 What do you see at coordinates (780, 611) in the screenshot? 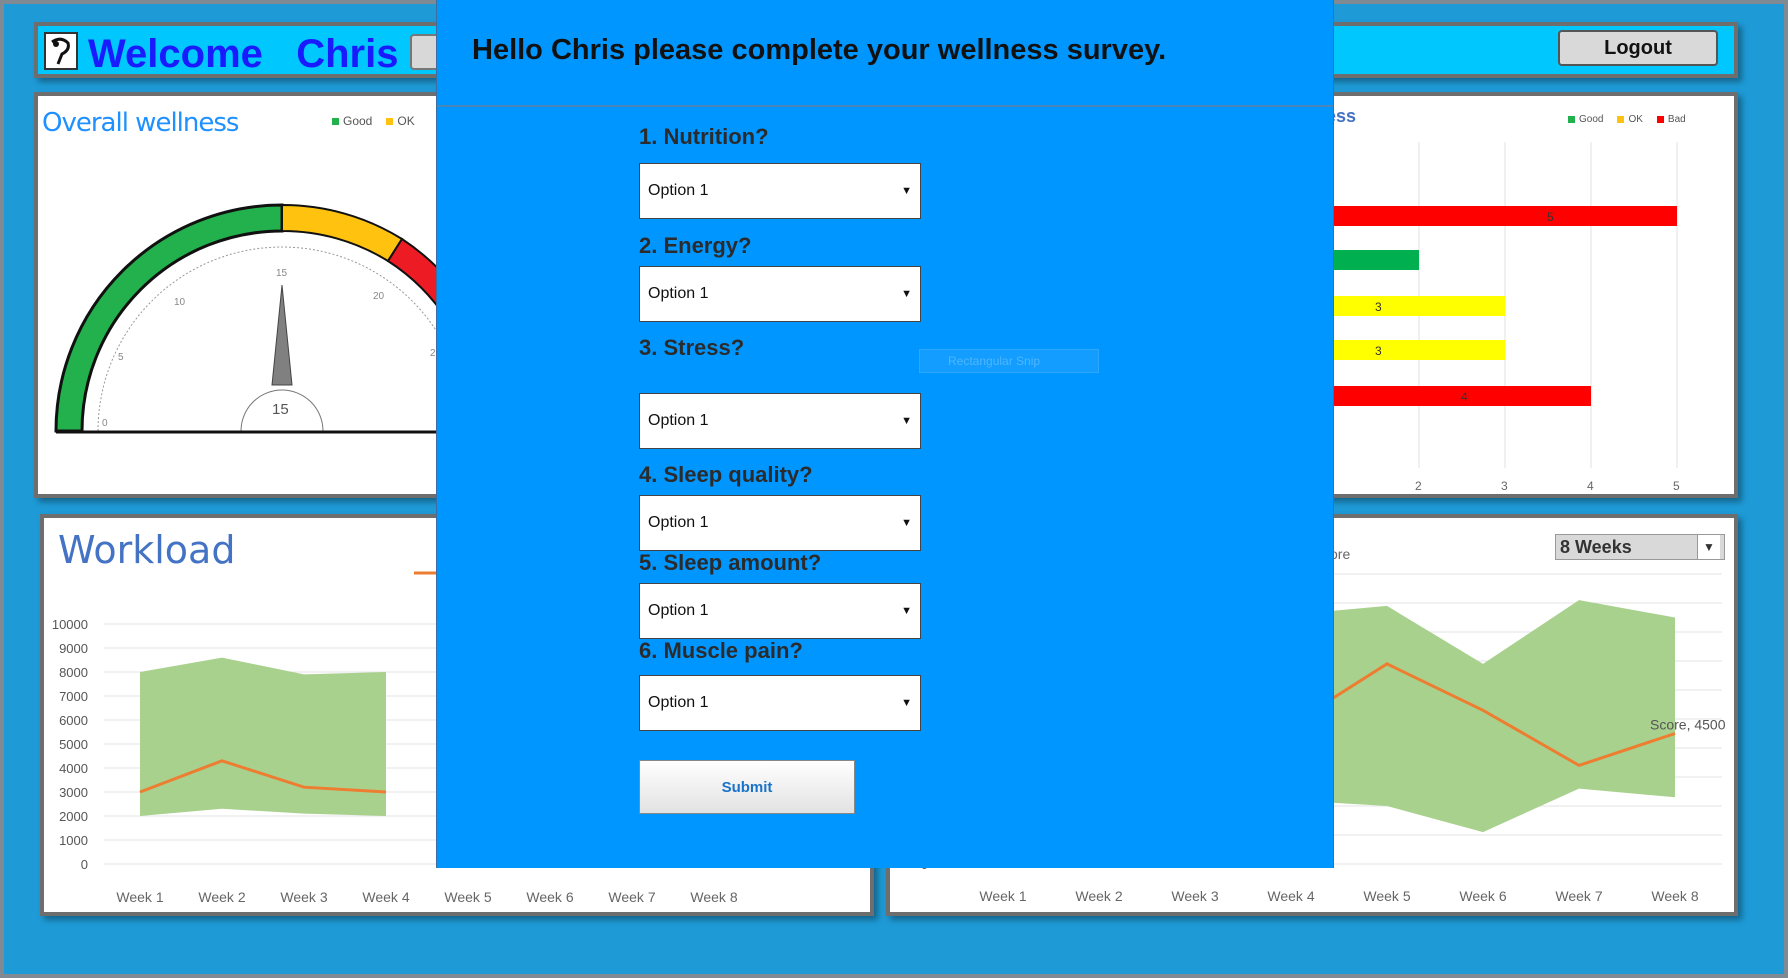
I see `sleep-amount-select: Option 1 ▼` at bounding box center [780, 611].